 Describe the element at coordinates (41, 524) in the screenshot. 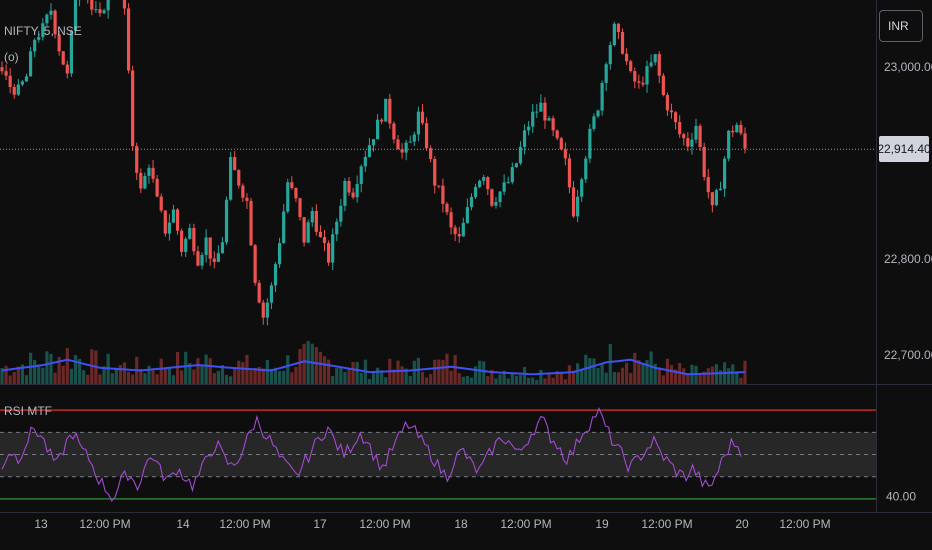

I see `time-tick-label: 13` at that location.